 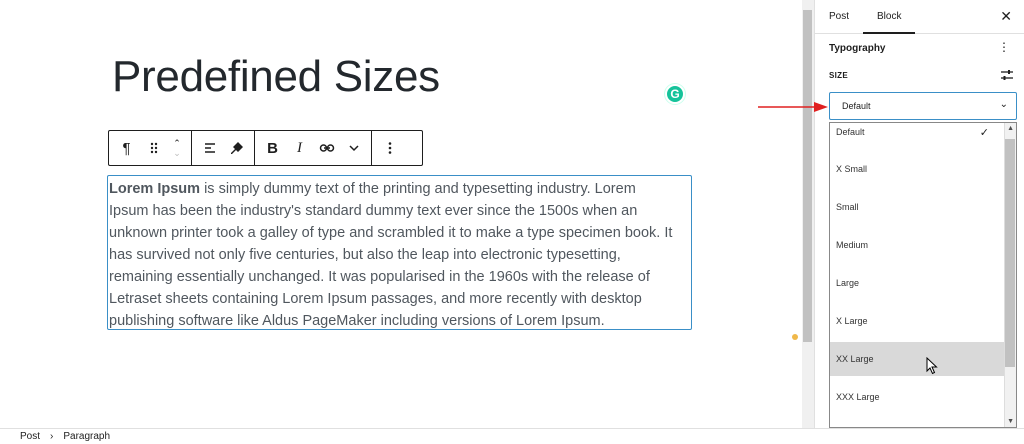 I want to click on grammarly-icon: G, so click(x=675, y=94).